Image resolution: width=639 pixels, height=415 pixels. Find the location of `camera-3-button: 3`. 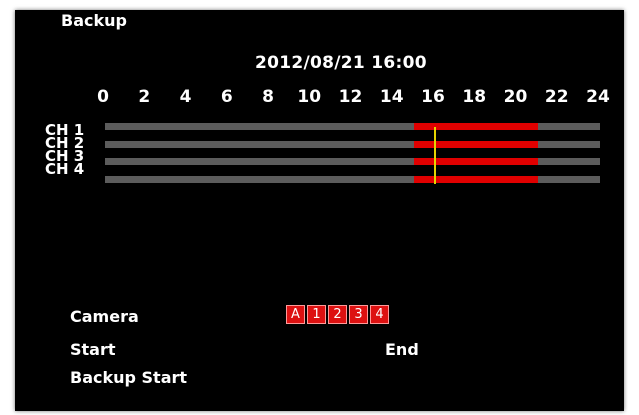

camera-3-button: 3 is located at coordinates (358, 314).